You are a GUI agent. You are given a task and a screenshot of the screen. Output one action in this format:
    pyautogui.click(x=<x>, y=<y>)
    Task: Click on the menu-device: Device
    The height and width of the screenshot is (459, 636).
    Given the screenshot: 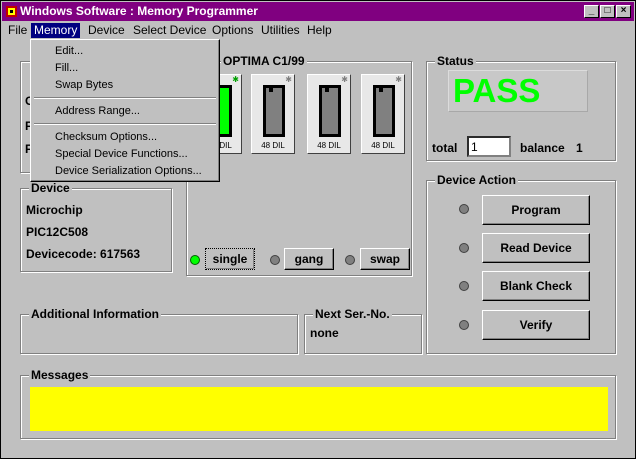 What is the action you would take?
    pyautogui.click(x=106, y=30)
    